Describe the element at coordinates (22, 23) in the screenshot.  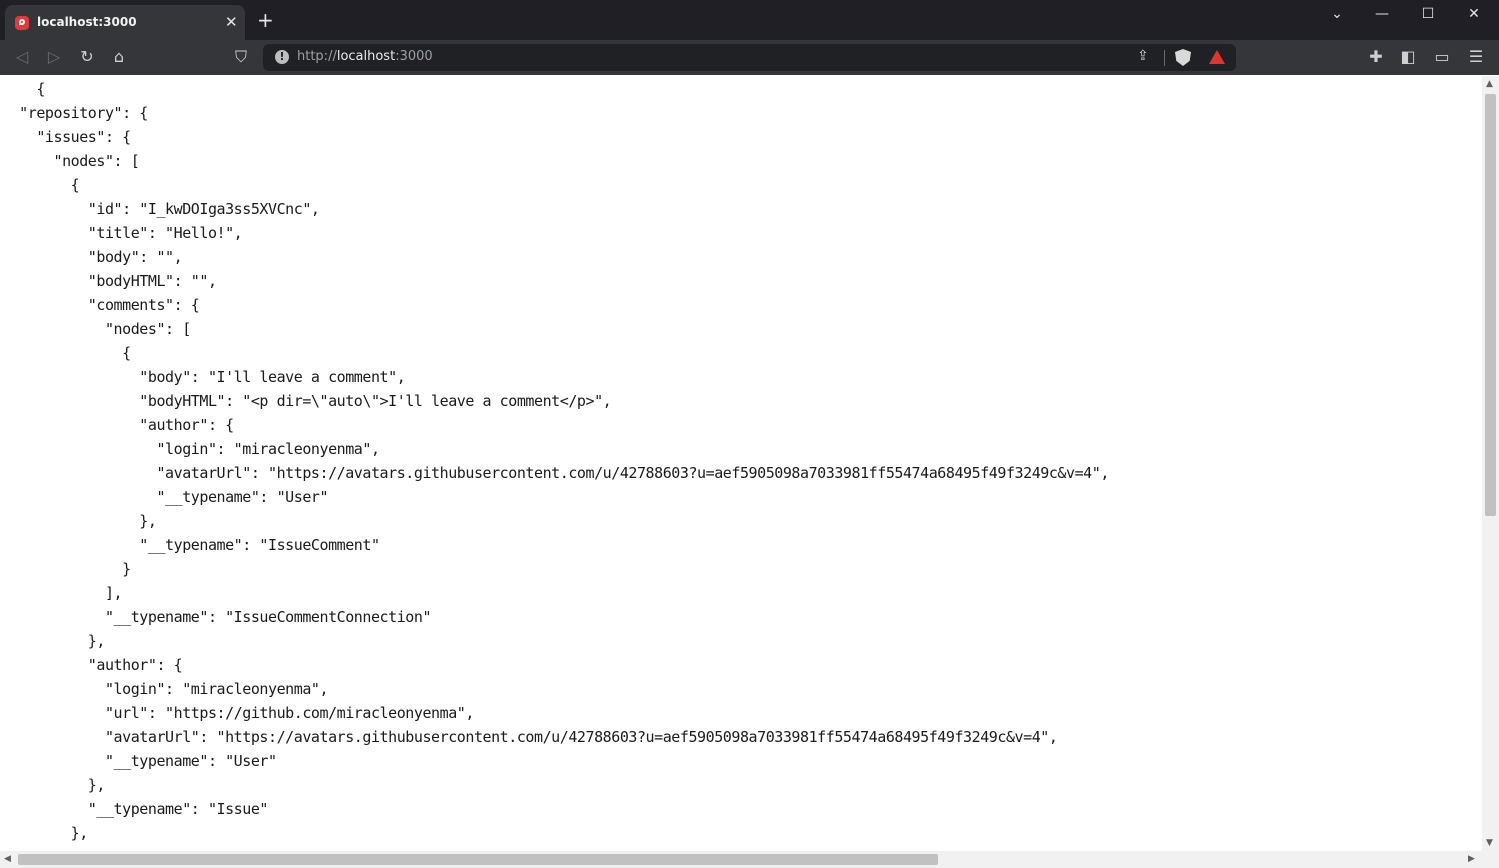
I see `favicon-icon` at that location.